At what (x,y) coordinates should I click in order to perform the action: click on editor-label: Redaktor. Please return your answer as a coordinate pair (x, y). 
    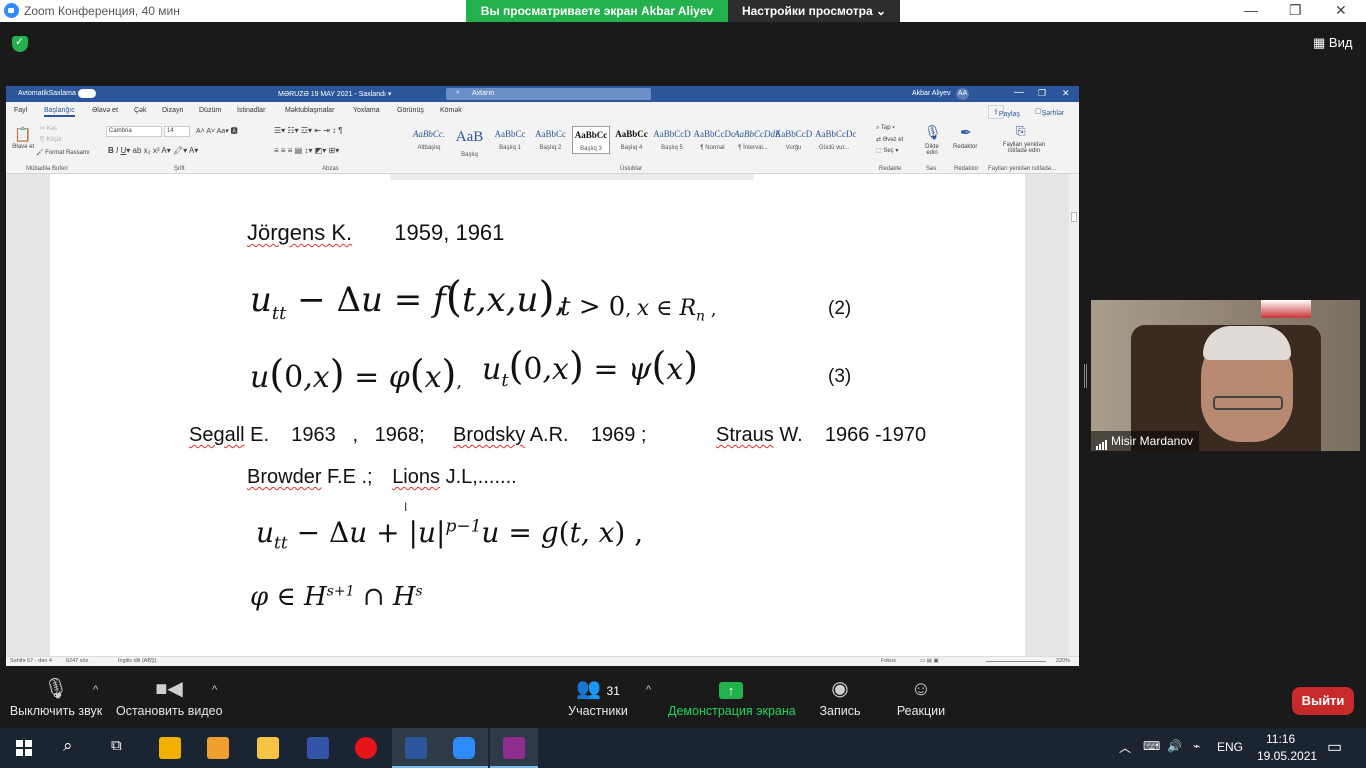
    Looking at the image, I should click on (965, 147).